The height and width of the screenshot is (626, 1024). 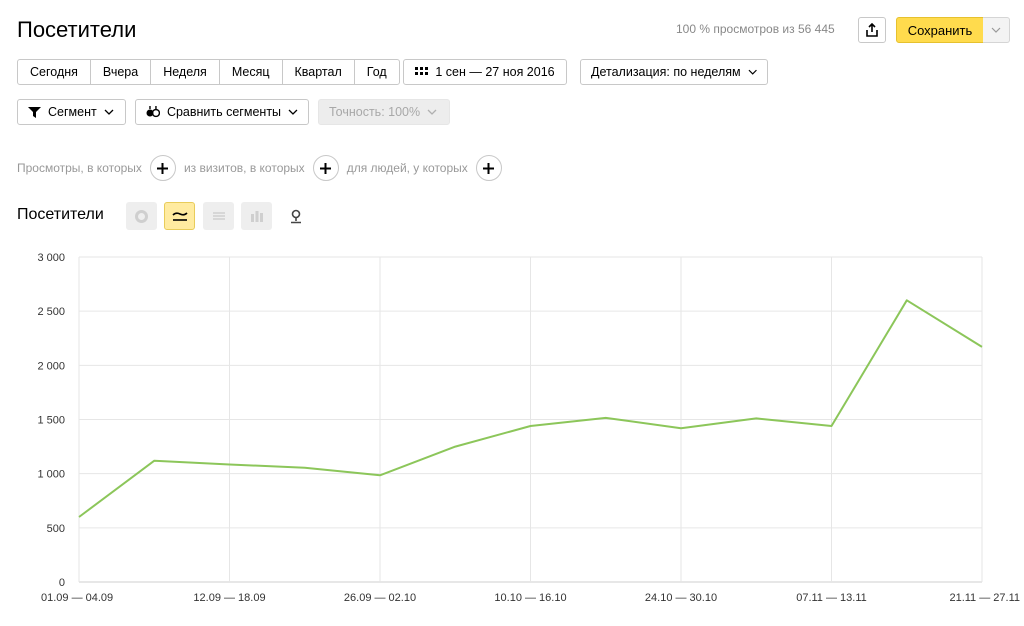 What do you see at coordinates (56, 529) in the screenshot?
I see `y-tick-label: 500` at bounding box center [56, 529].